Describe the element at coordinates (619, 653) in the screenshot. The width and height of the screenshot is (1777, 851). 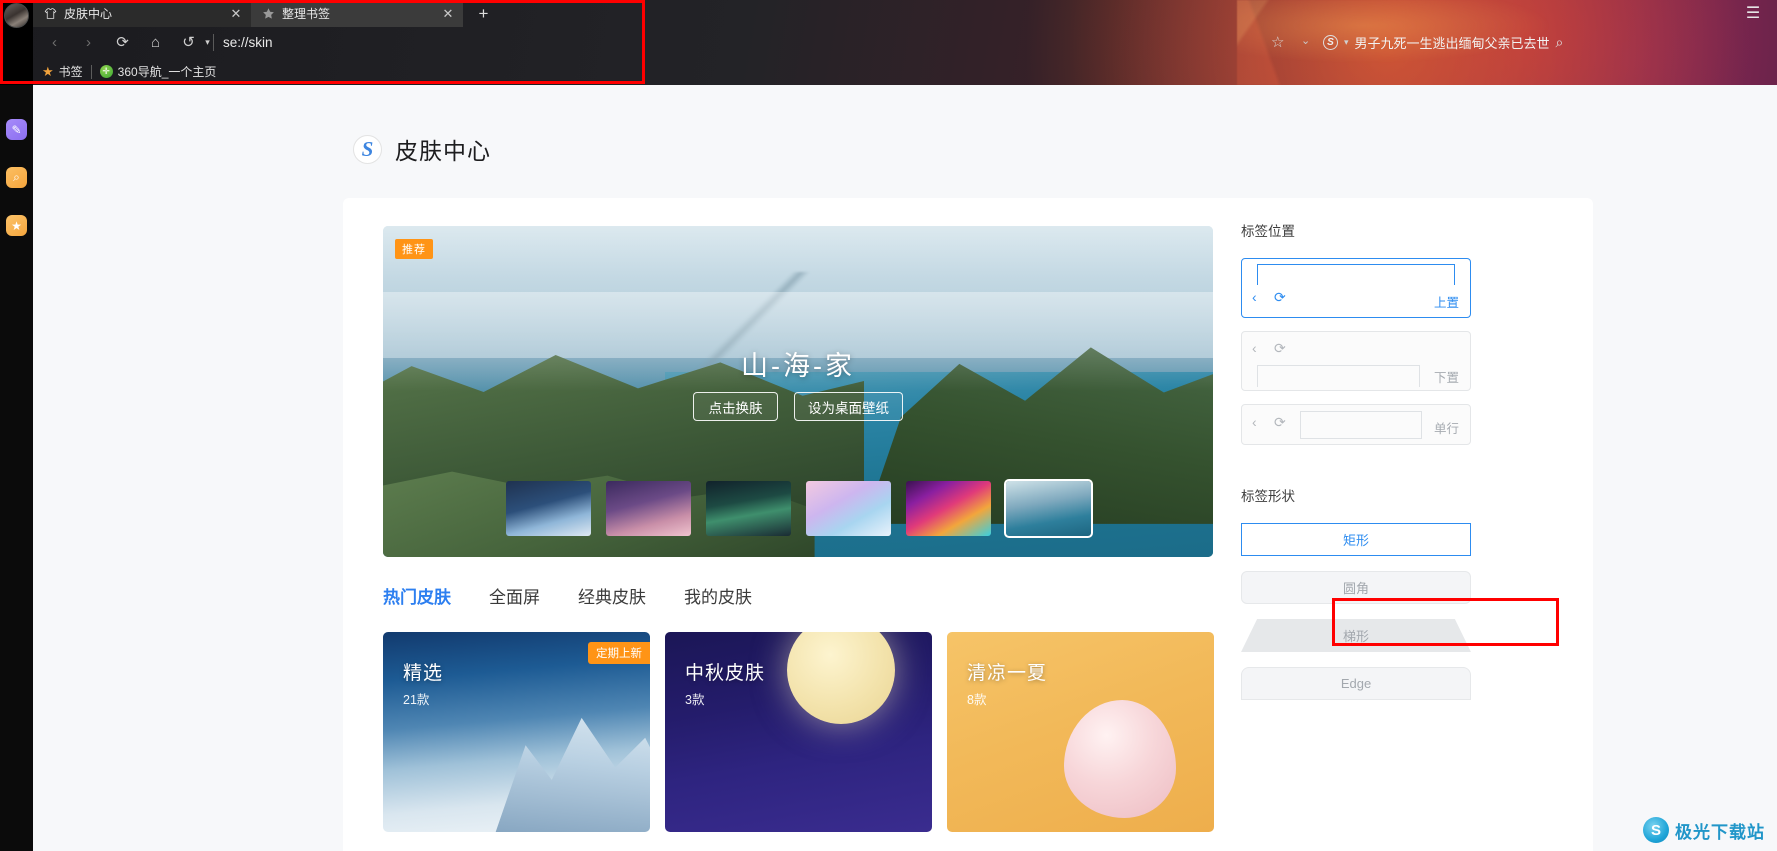
I see `card-badge: 定期上新` at that location.